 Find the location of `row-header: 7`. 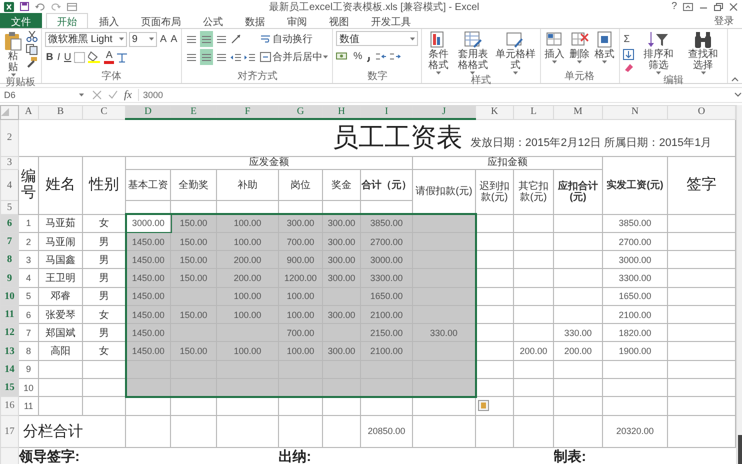

row-header: 7 is located at coordinates (9, 241).